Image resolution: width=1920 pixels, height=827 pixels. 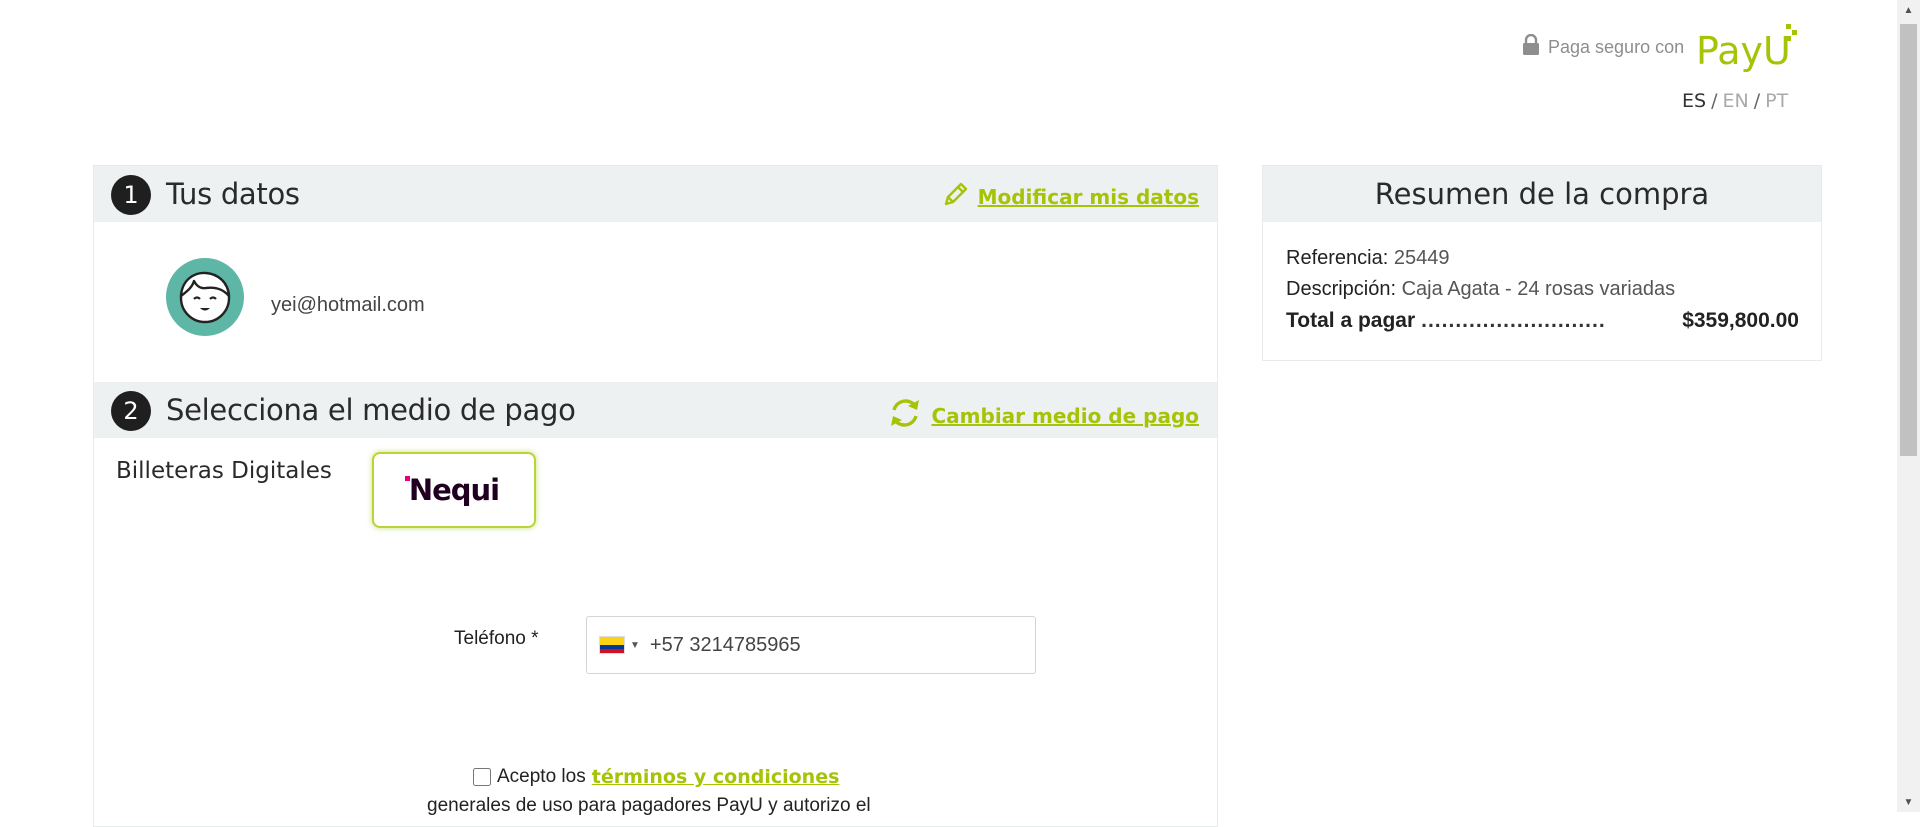 I want to click on change-payment-method-link: Cambiar medio de pago, so click(x=1043, y=415).